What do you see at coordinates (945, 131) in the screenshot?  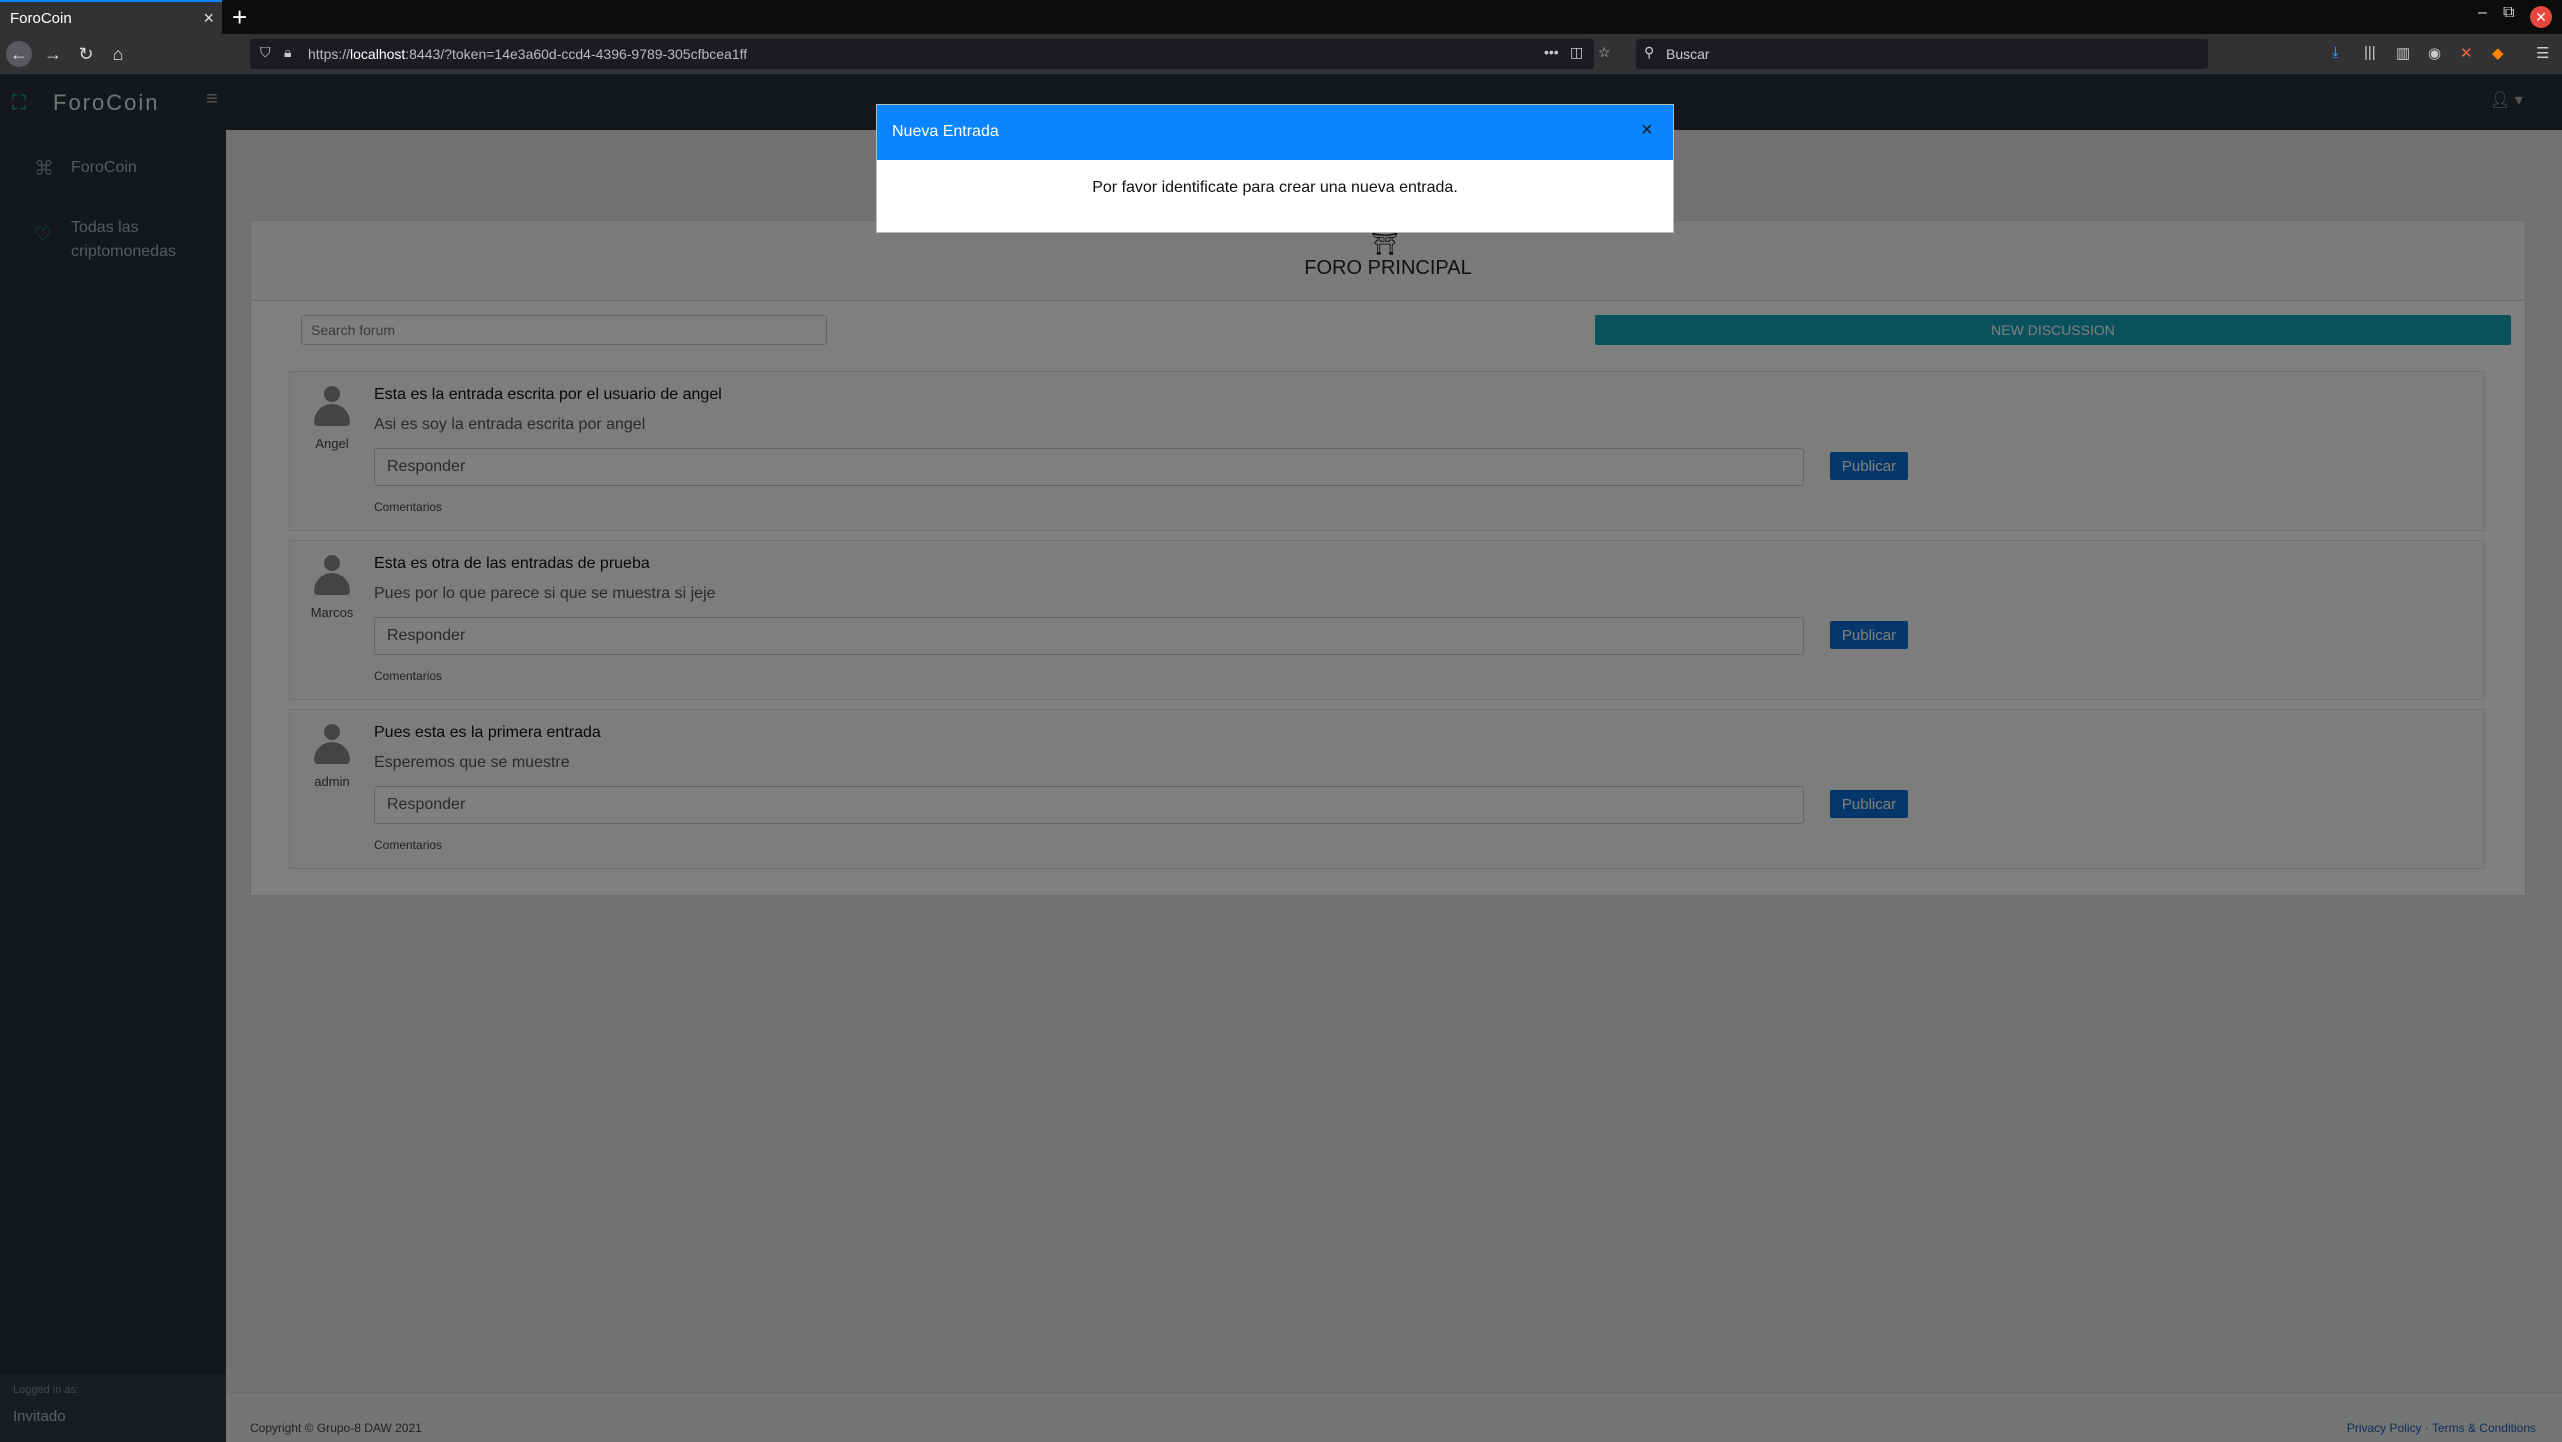 I see `modal-title: Nueva Entrada` at bounding box center [945, 131].